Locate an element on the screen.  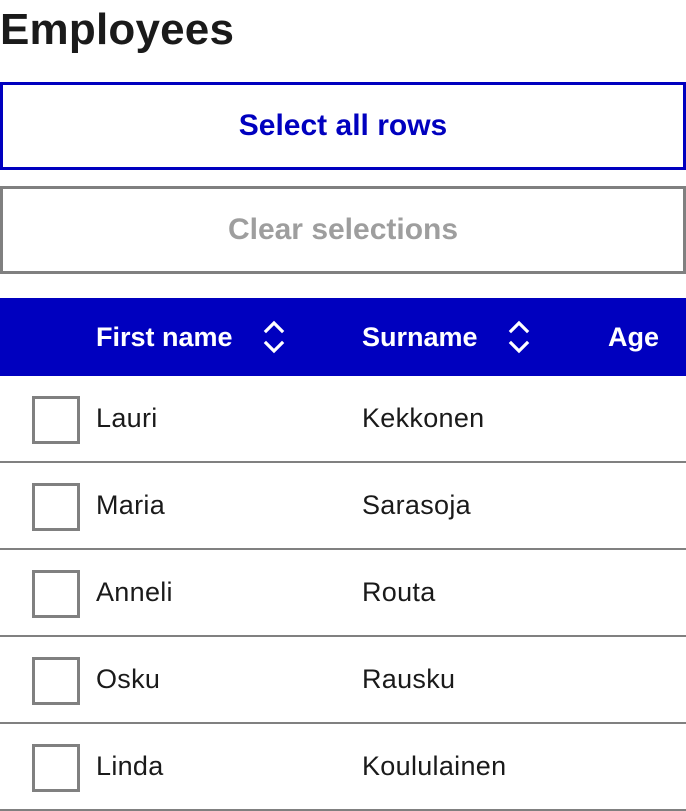
select-all-rows-button: Select all rows is located at coordinates (343, 126).